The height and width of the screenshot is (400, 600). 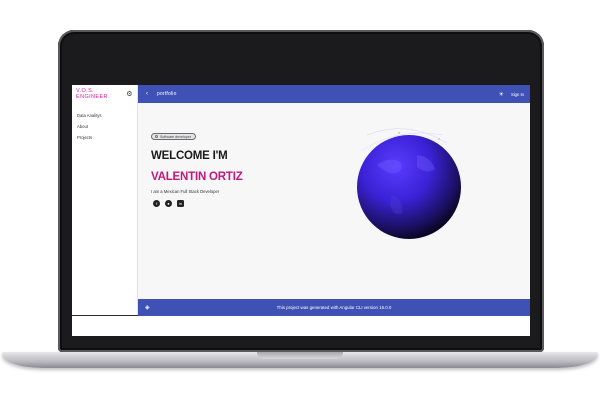 I want to click on gear-icon: ⚙, so click(x=129, y=94).